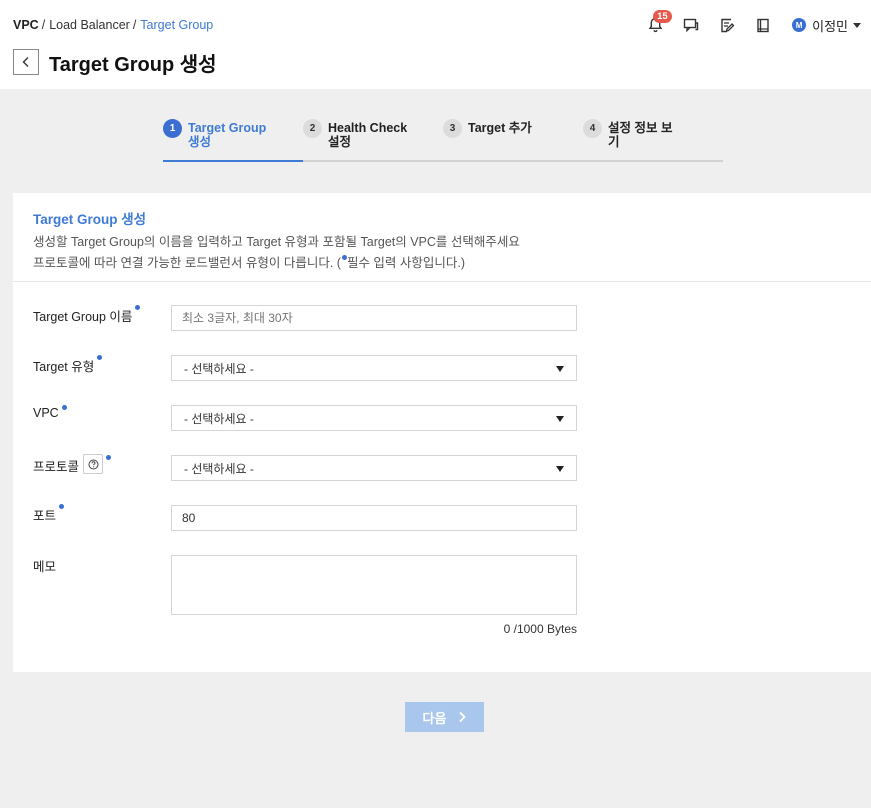 The image size is (871, 808). What do you see at coordinates (374, 418) in the screenshot?
I see `vpc-select: - 선택하세요 -` at bounding box center [374, 418].